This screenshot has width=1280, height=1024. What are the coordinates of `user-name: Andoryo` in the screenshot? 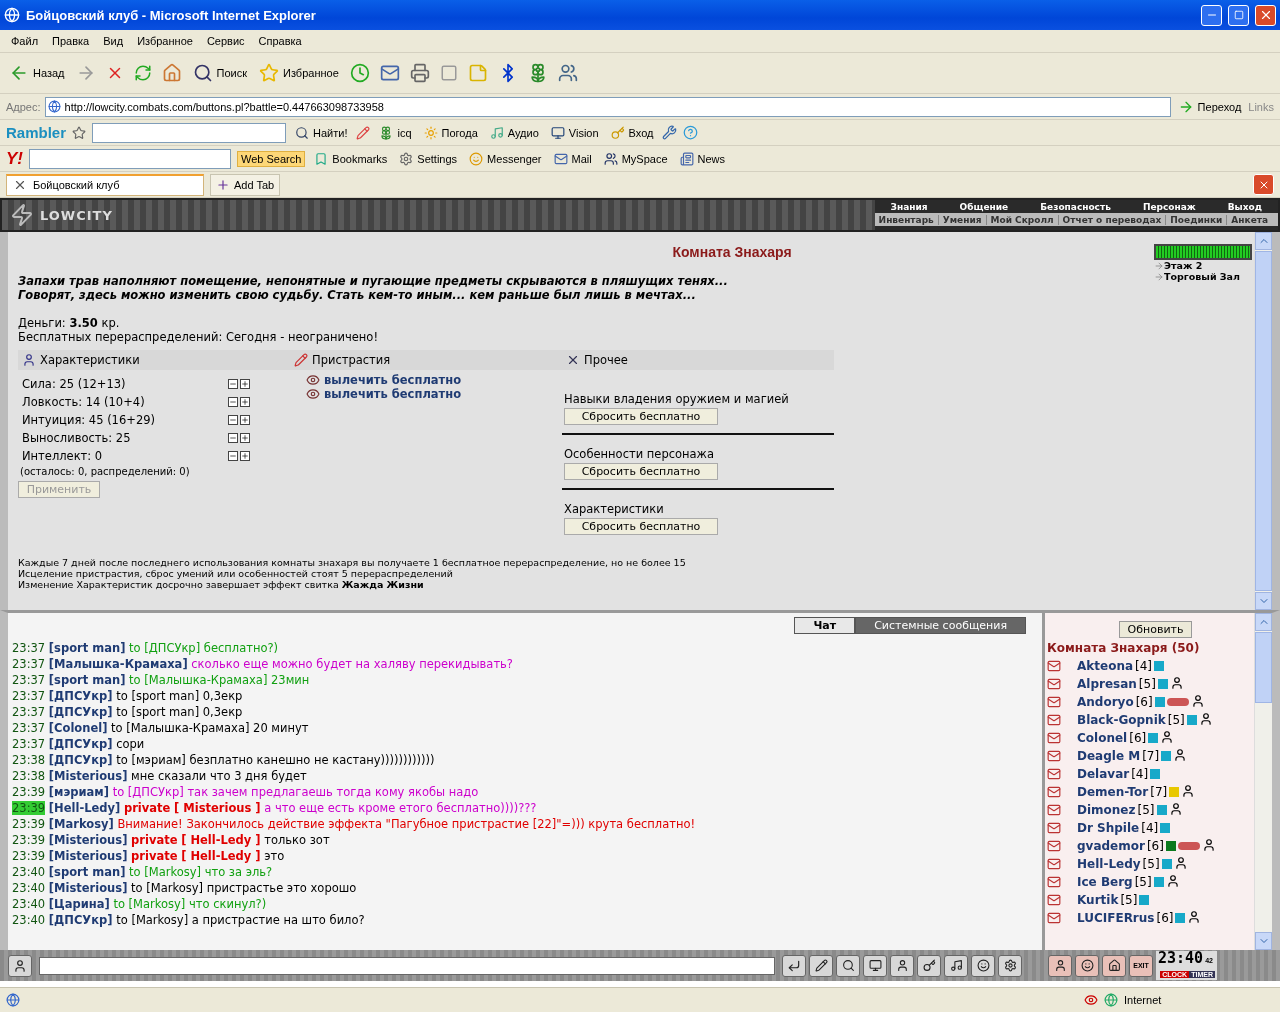 It's located at (1105, 702).